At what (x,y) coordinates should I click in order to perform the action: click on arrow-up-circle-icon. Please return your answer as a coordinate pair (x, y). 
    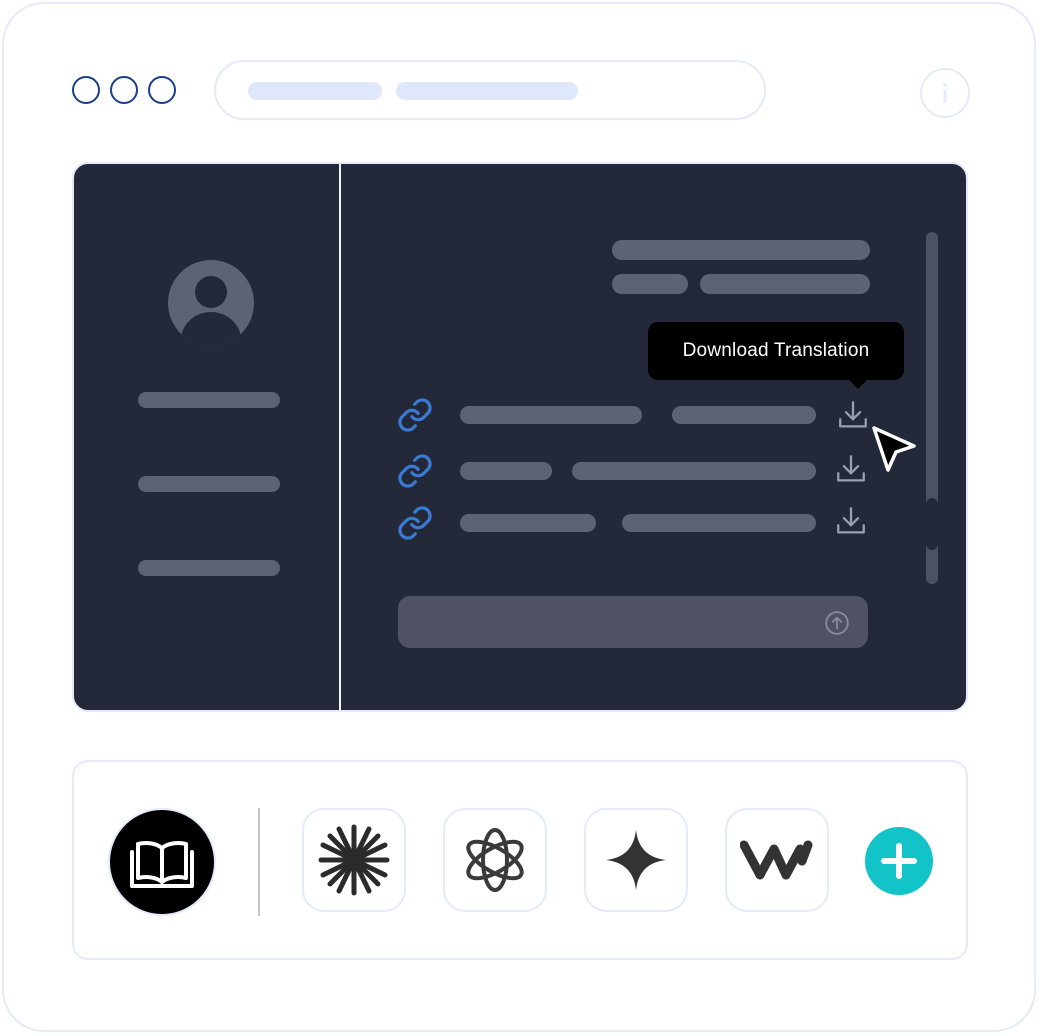
    Looking at the image, I should click on (837, 623).